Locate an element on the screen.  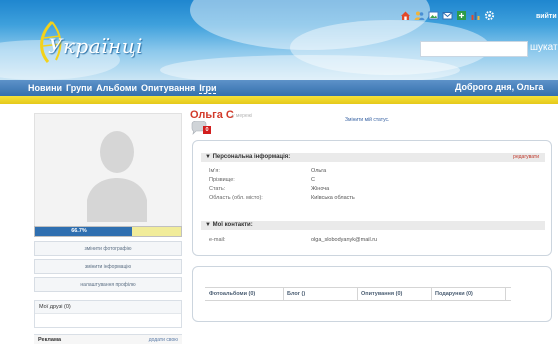
logo-text: Українці is located at coordinates (95, 46).